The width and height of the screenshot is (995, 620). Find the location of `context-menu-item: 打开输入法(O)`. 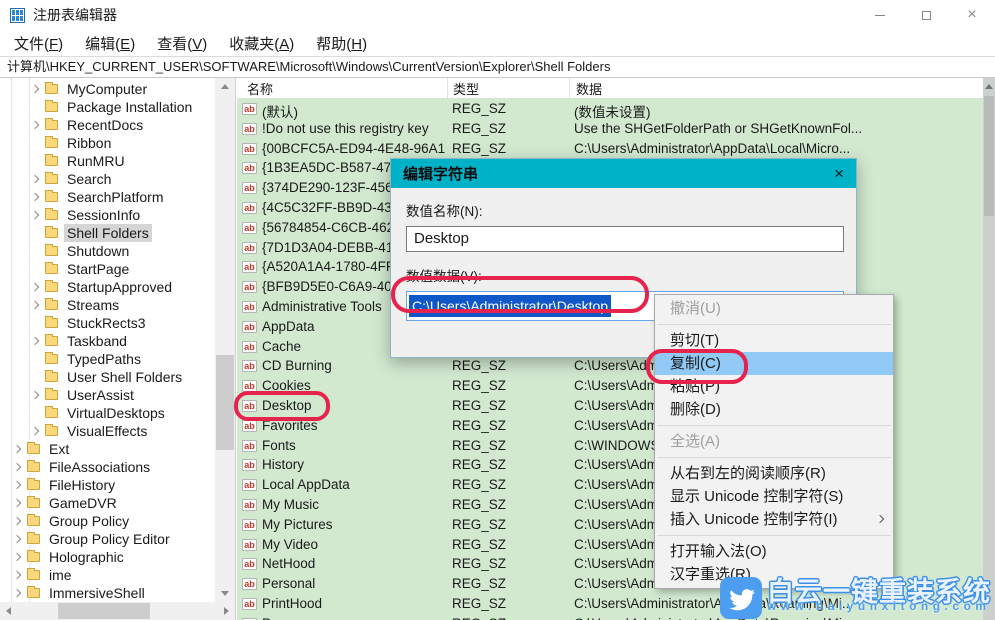

context-menu-item: 打开输入法(O) is located at coordinates (774, 551).